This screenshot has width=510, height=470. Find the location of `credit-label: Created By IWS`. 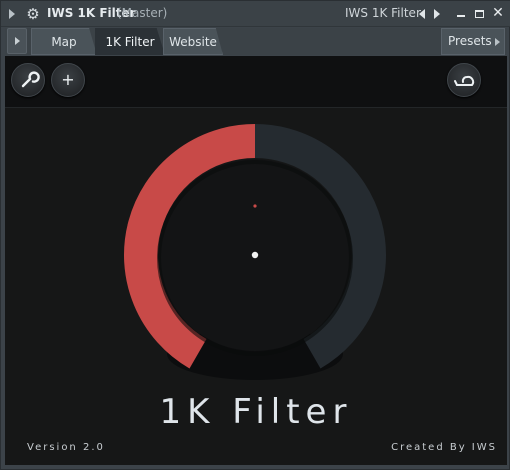

credit-label: Created By IWS is located at coordinates (444, 447).